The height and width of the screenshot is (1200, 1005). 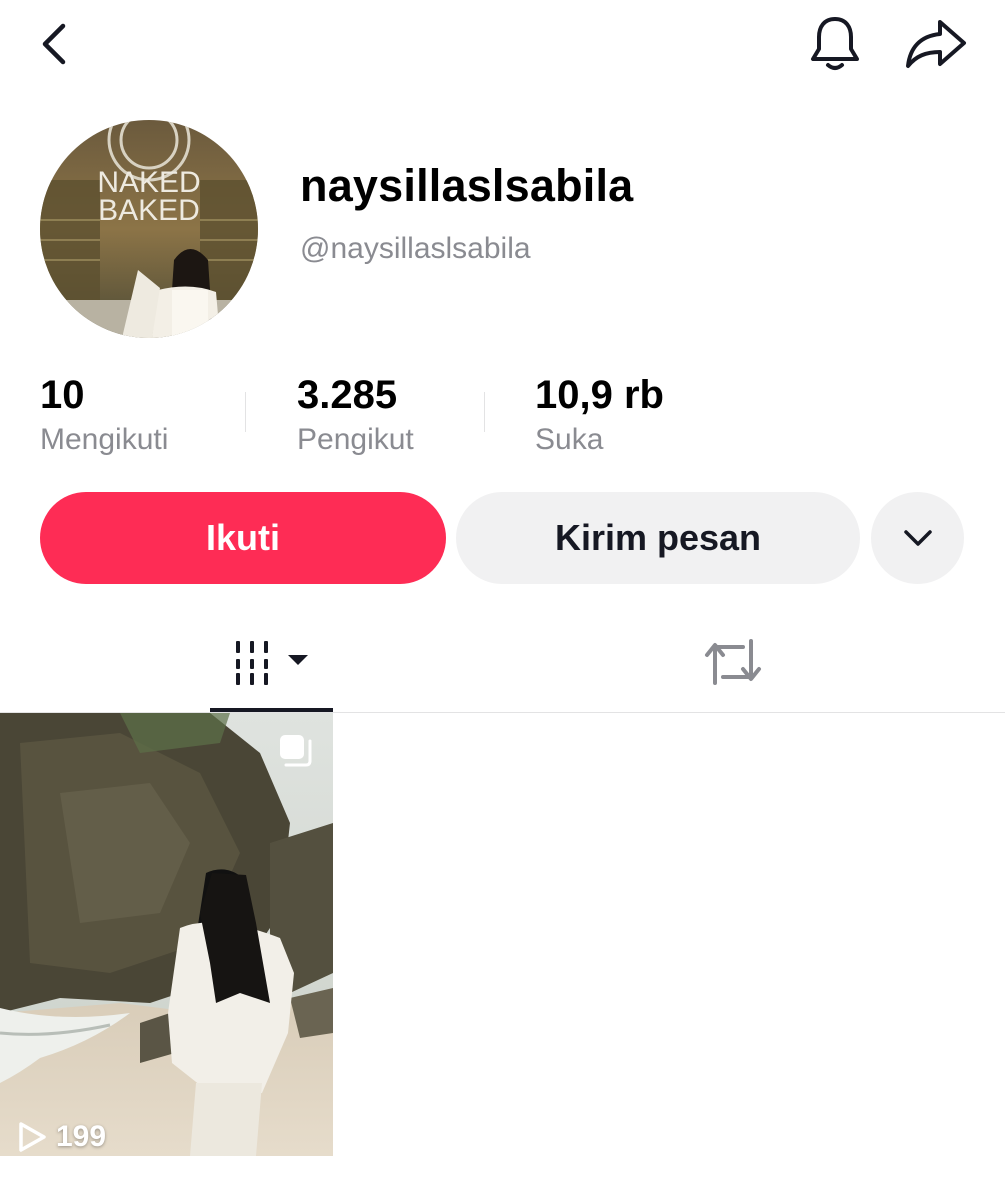 I want to click on share-arrow-icon, so click(x=936, y=44).